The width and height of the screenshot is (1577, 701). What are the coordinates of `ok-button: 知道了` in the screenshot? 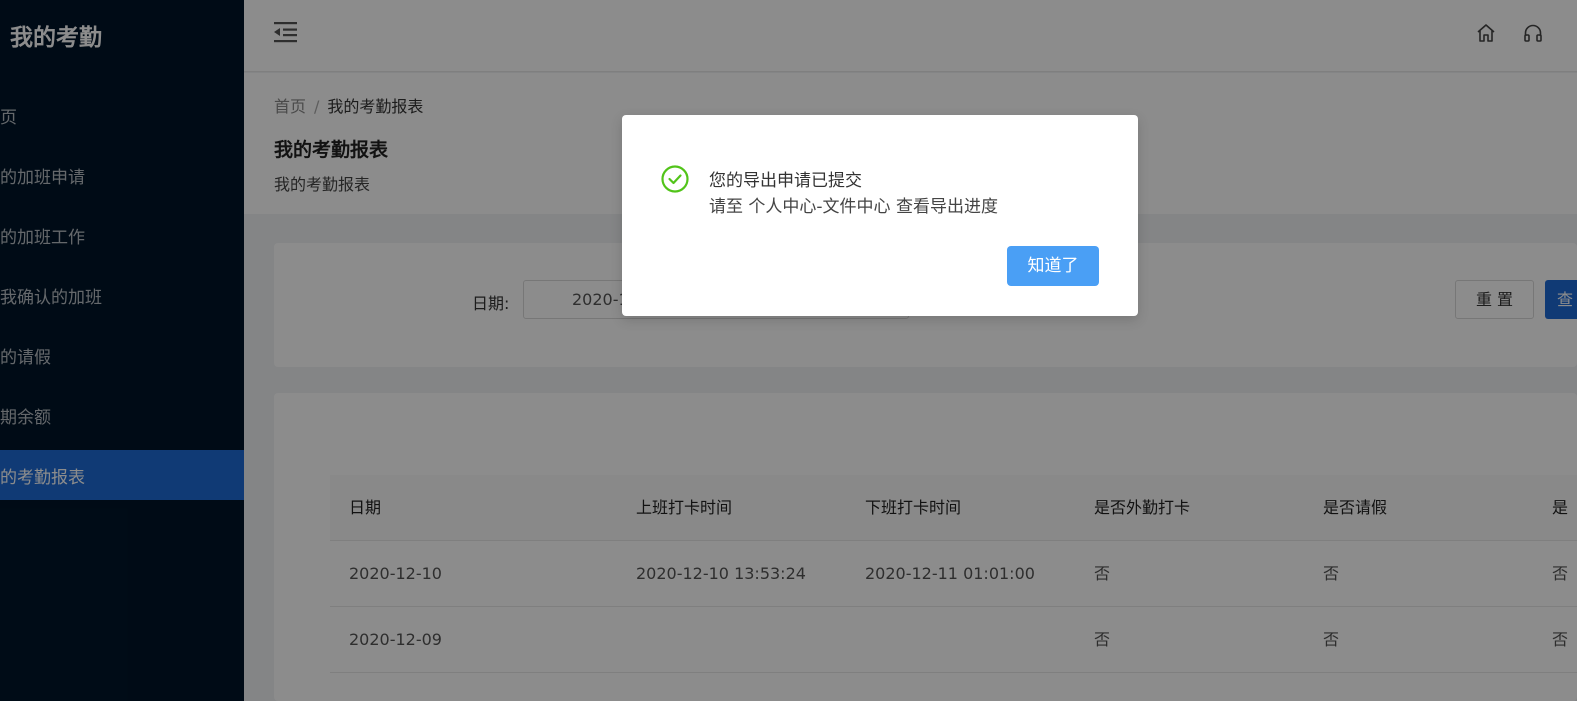 It's located at (1053, 266).